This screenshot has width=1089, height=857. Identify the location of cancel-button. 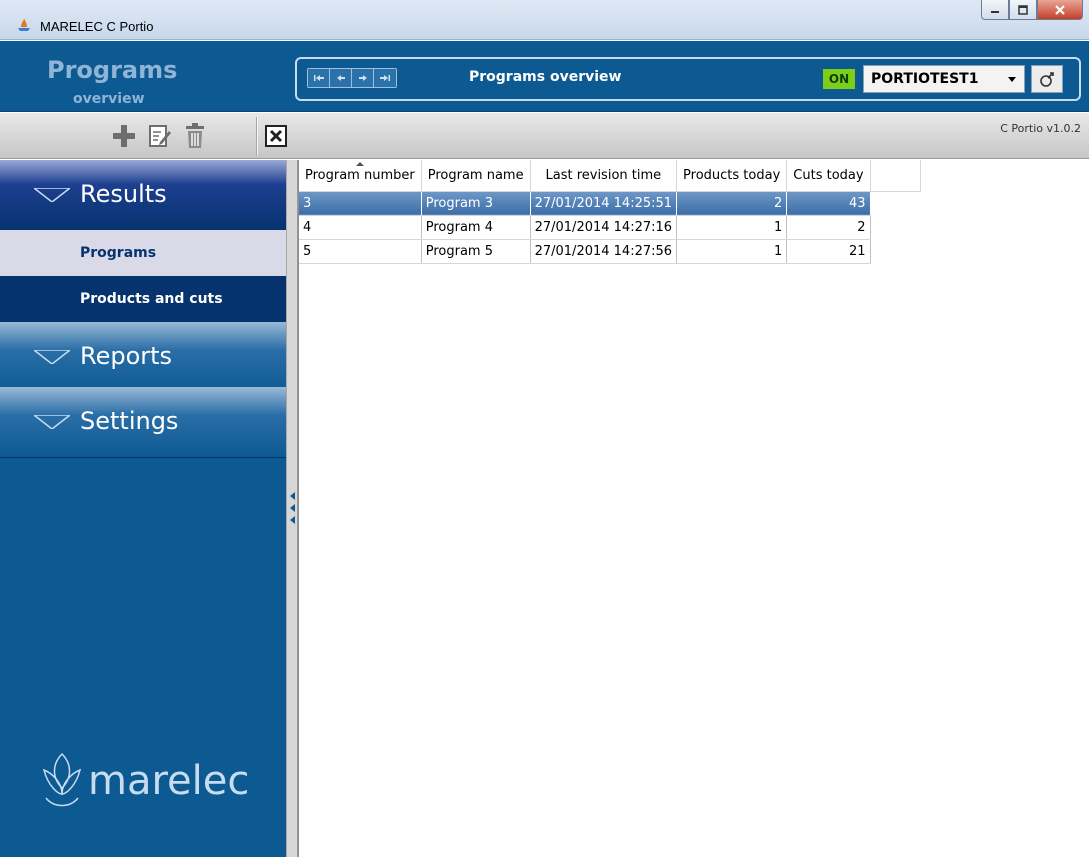
(276, 136).